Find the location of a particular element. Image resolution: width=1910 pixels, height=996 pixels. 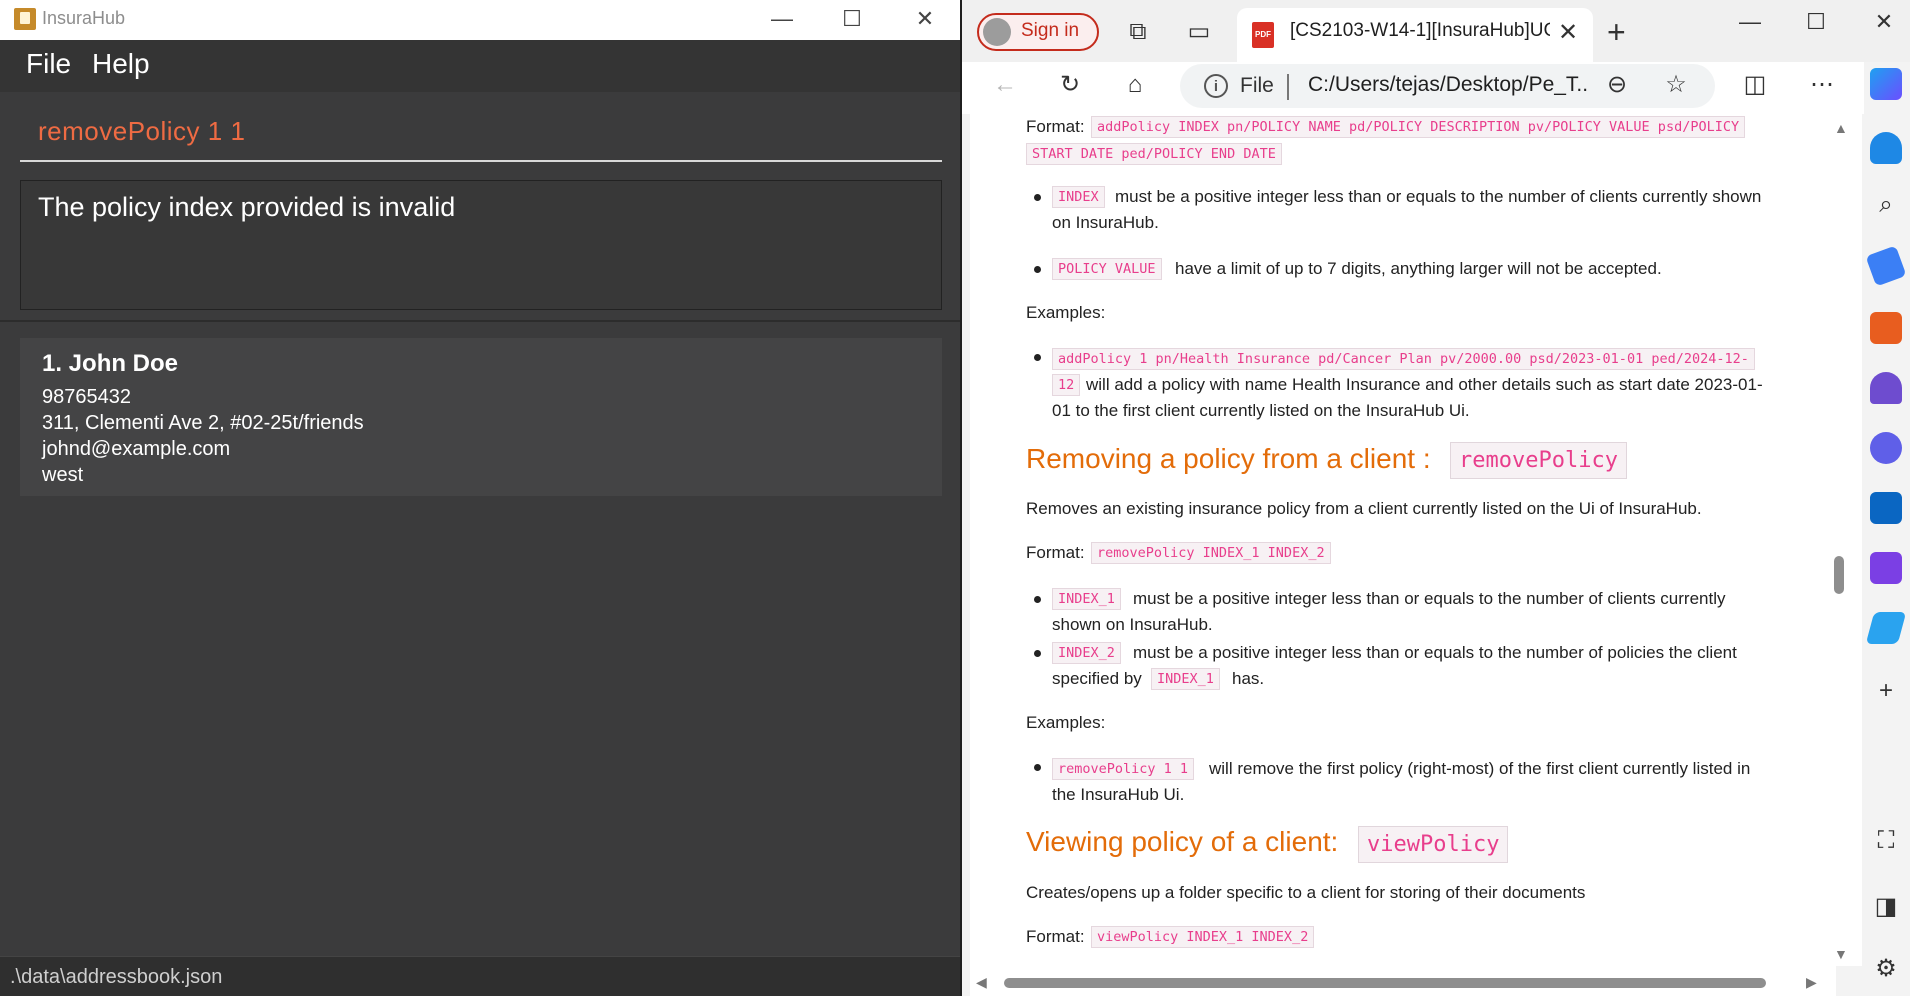

designer-icon is located at coordinates (1886, 568).